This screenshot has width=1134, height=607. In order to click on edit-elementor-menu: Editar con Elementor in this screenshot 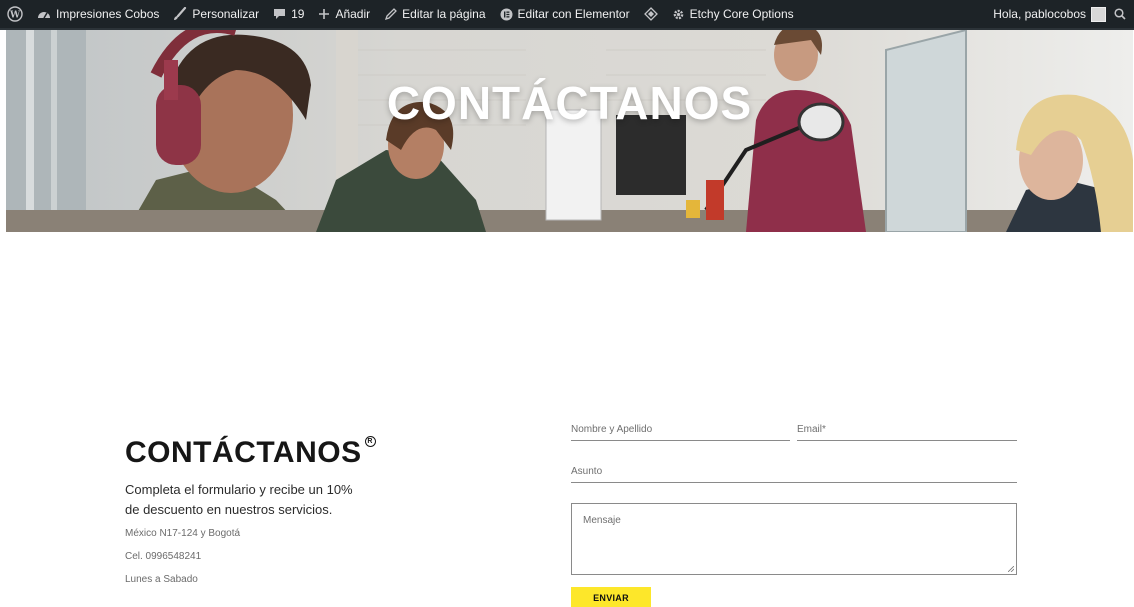, I will do `click(565, 14)`.